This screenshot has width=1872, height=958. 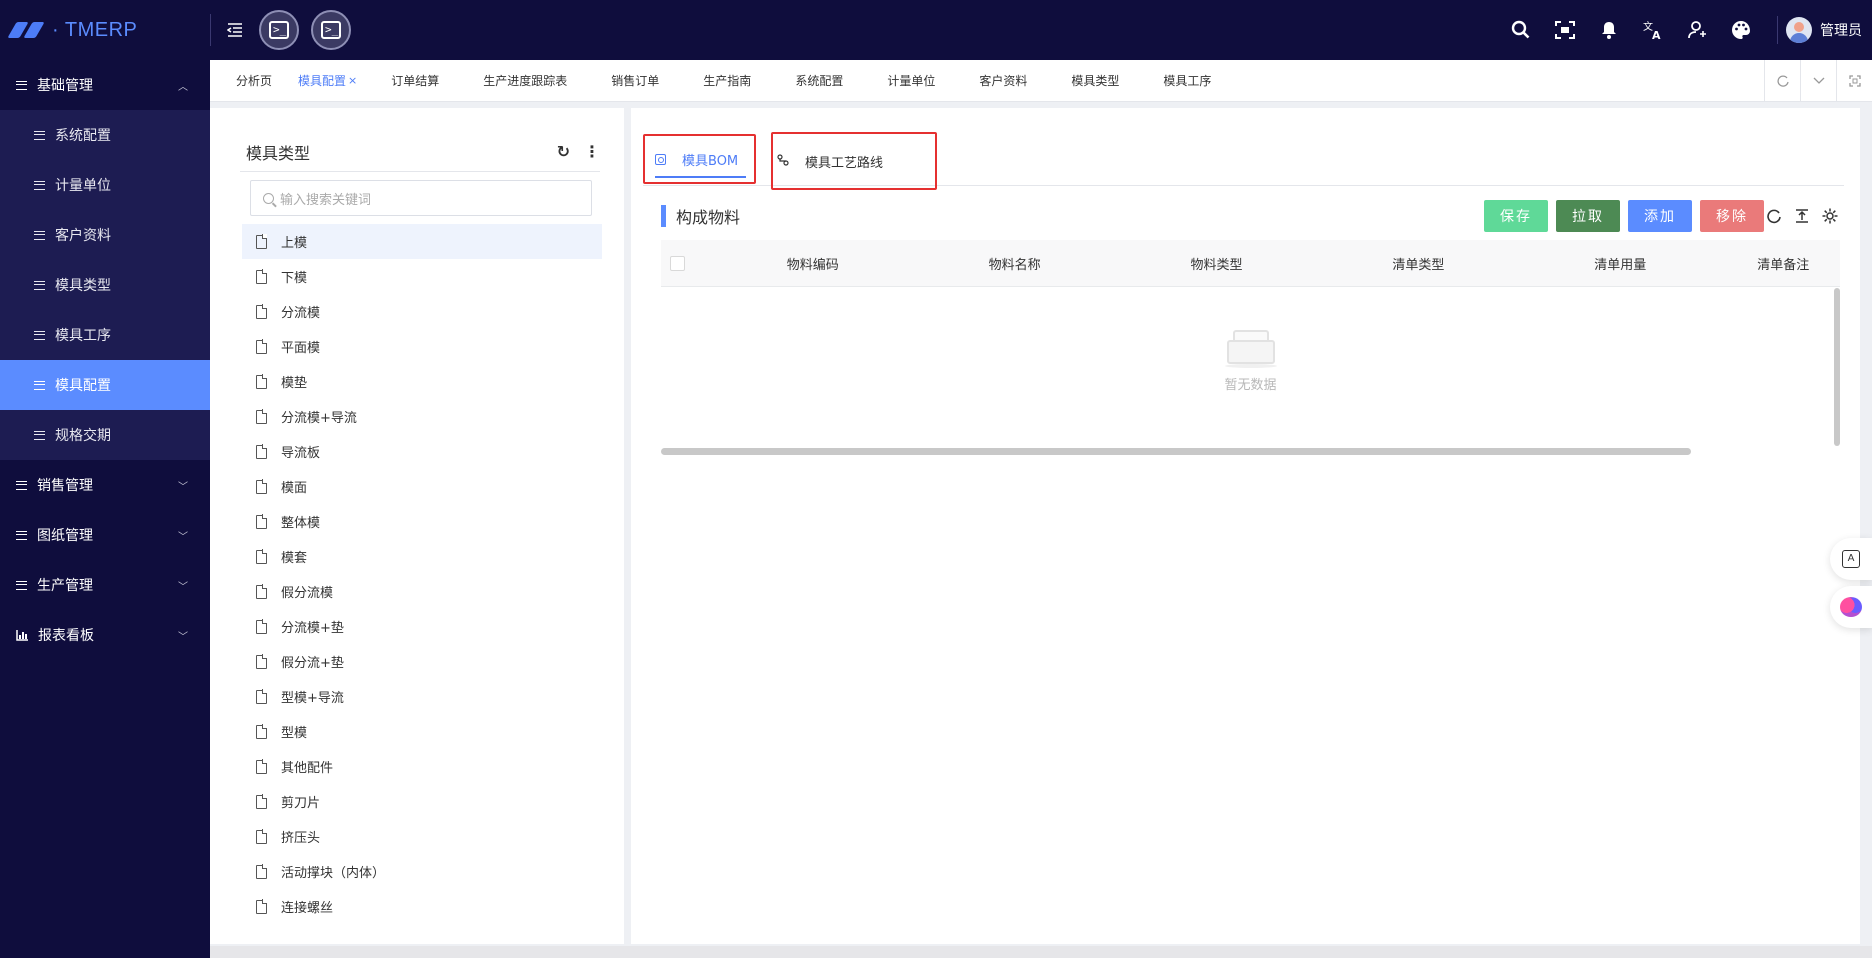 I want to click on remove-button: 移除, so click(x=1732, y=216).